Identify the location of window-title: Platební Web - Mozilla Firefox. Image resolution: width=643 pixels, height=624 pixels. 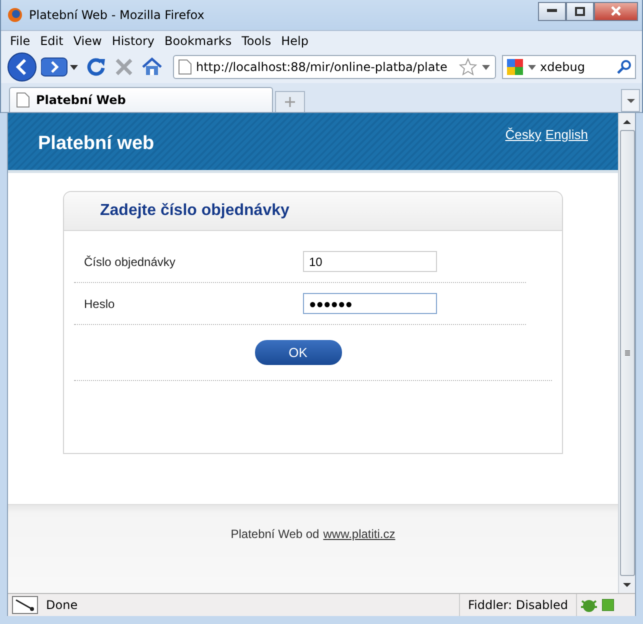
(117, 15).